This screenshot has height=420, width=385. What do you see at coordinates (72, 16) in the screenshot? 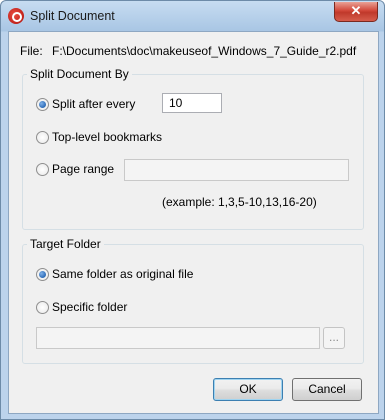
I see `window-title: Split Document` at bounding box center [72, 16].